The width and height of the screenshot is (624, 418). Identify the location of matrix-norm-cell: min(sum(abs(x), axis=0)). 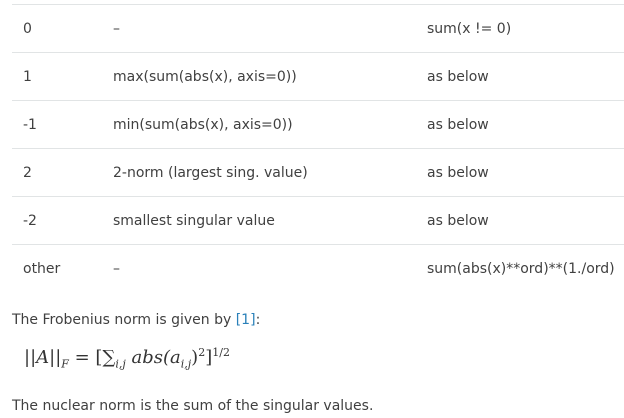
(203, 125).